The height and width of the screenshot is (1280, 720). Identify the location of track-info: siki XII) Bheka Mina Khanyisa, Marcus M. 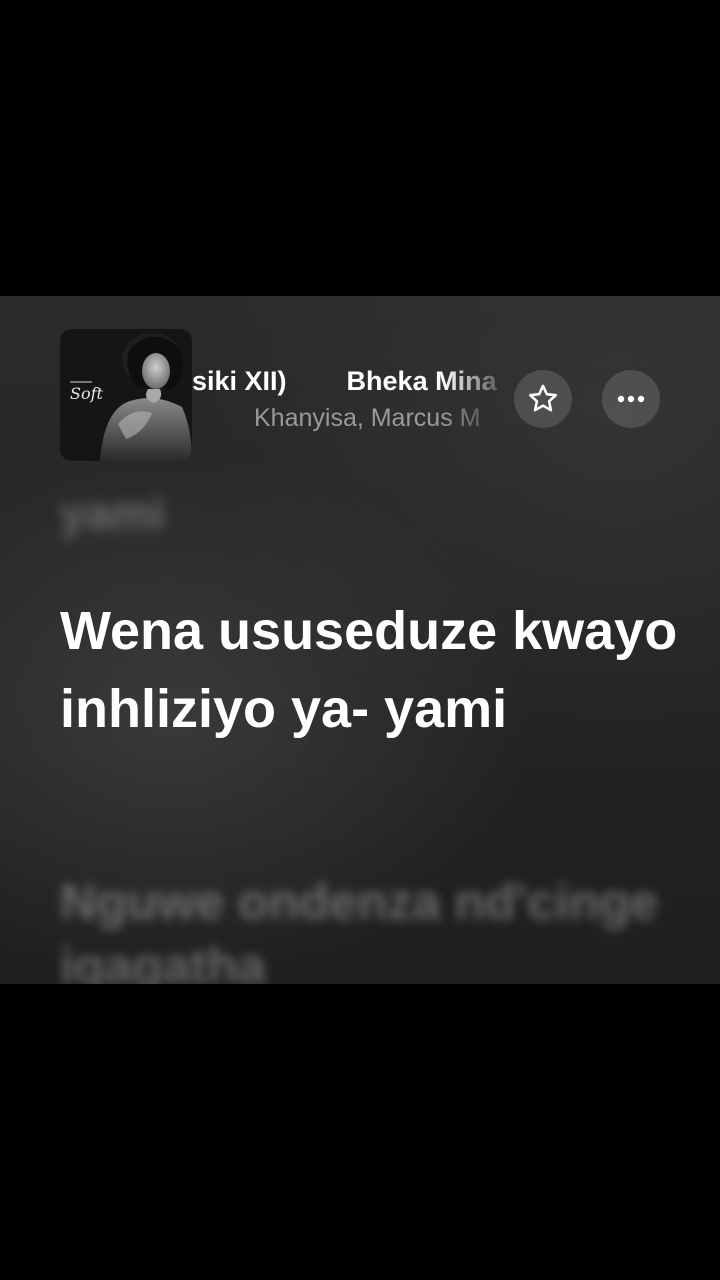
(353, 400).